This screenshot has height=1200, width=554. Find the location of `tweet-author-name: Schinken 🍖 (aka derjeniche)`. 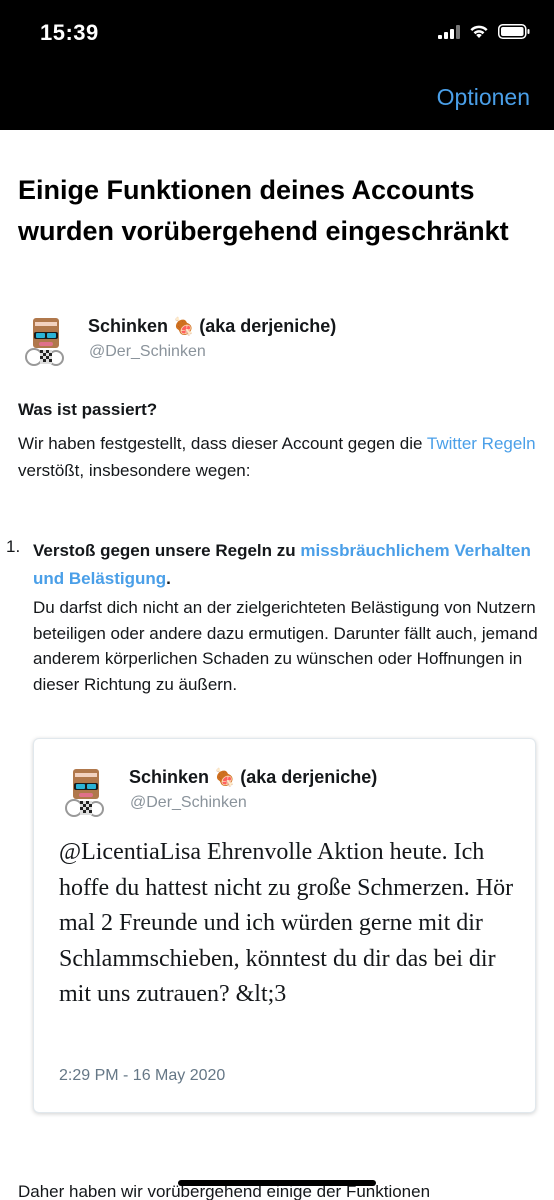

tweet-author-name: Schinken 🍖 (aka derjeniche) is located at coordinates (253, 777).